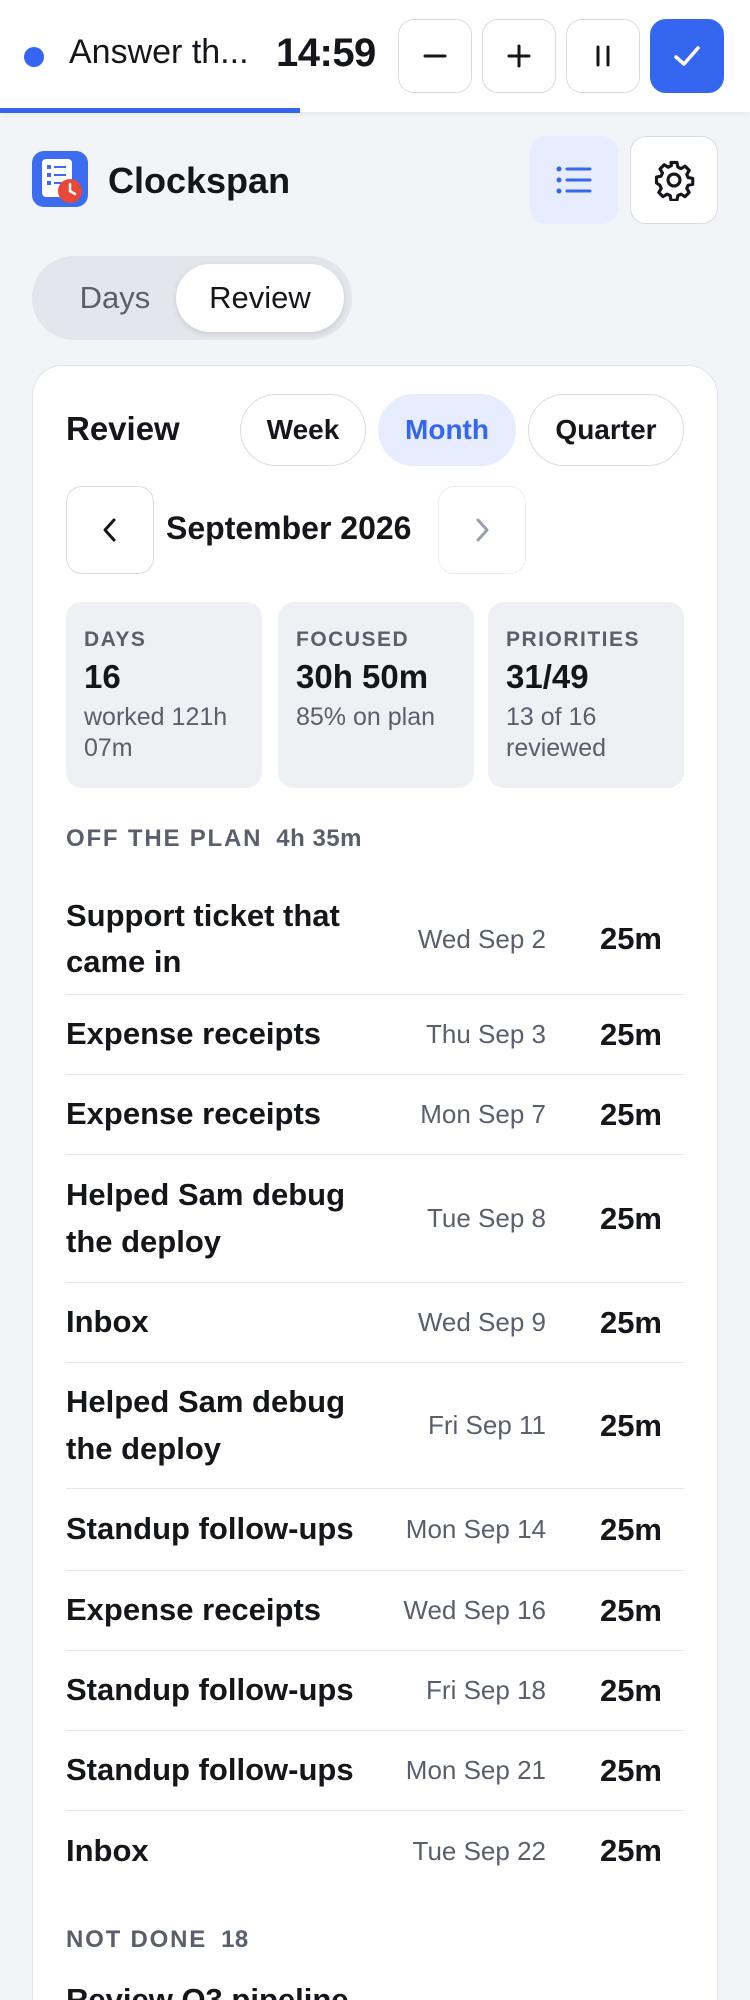  I want to click on row-date: Wed Sep 2, so click(481, 938).